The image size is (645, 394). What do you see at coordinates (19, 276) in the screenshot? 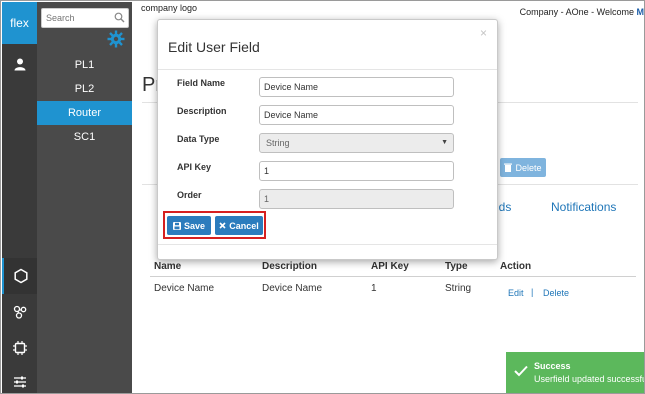
I see `hexagon-icon` at bounding box center [19, 276].